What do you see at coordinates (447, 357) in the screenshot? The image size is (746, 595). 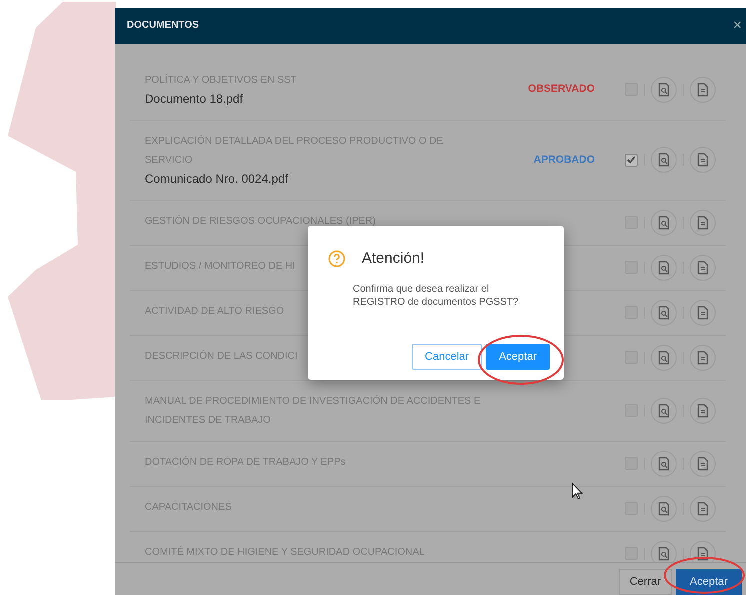 I see `cancel-button: Cancelar` at bounding box center [447, 357].